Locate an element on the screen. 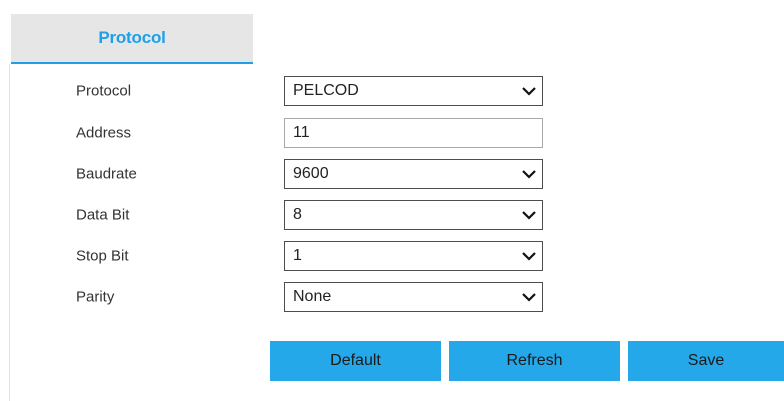 This screenshot has height=401, width=784. baudrate-select: 9600 is located at coordinates (413, 174).